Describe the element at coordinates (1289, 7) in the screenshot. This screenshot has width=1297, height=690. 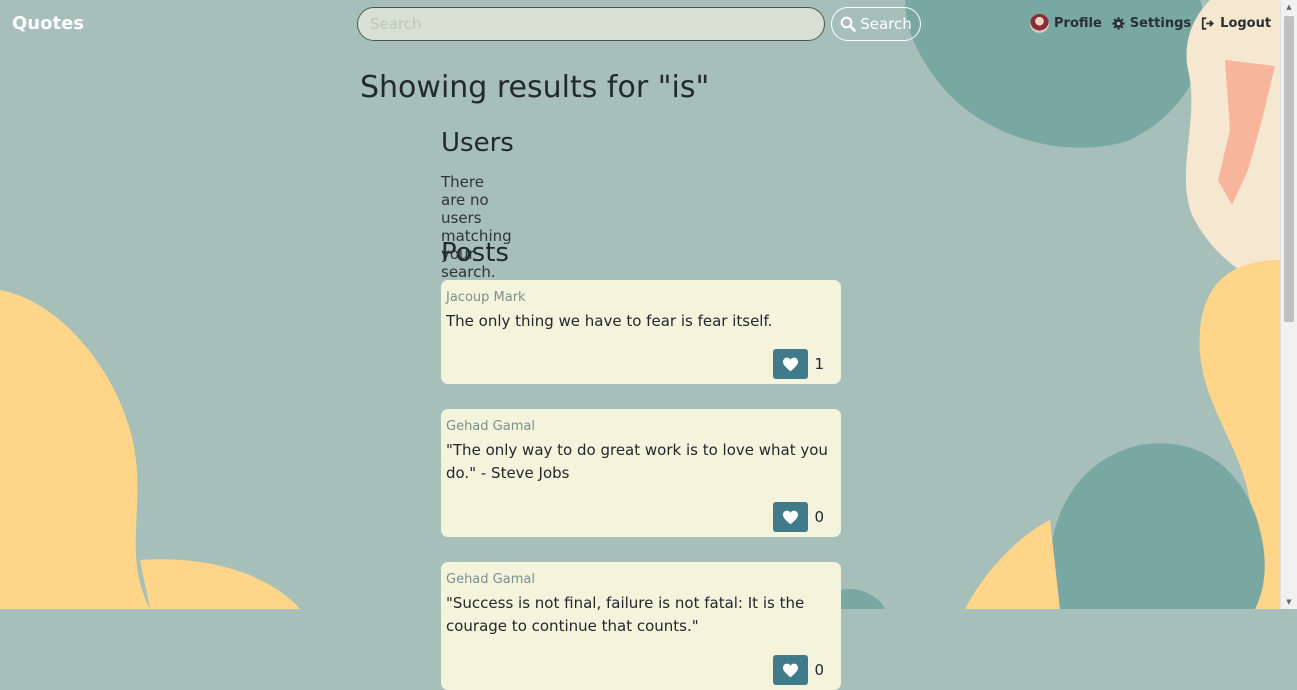
I see `scroll-up-arrow: ▲` at that location.